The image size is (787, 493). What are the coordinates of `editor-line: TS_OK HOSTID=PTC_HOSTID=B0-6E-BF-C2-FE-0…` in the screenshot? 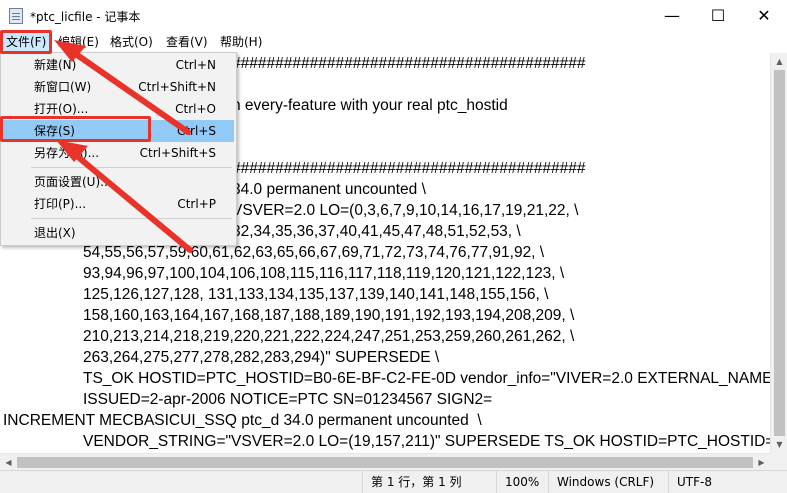 It's located at (426, 378).